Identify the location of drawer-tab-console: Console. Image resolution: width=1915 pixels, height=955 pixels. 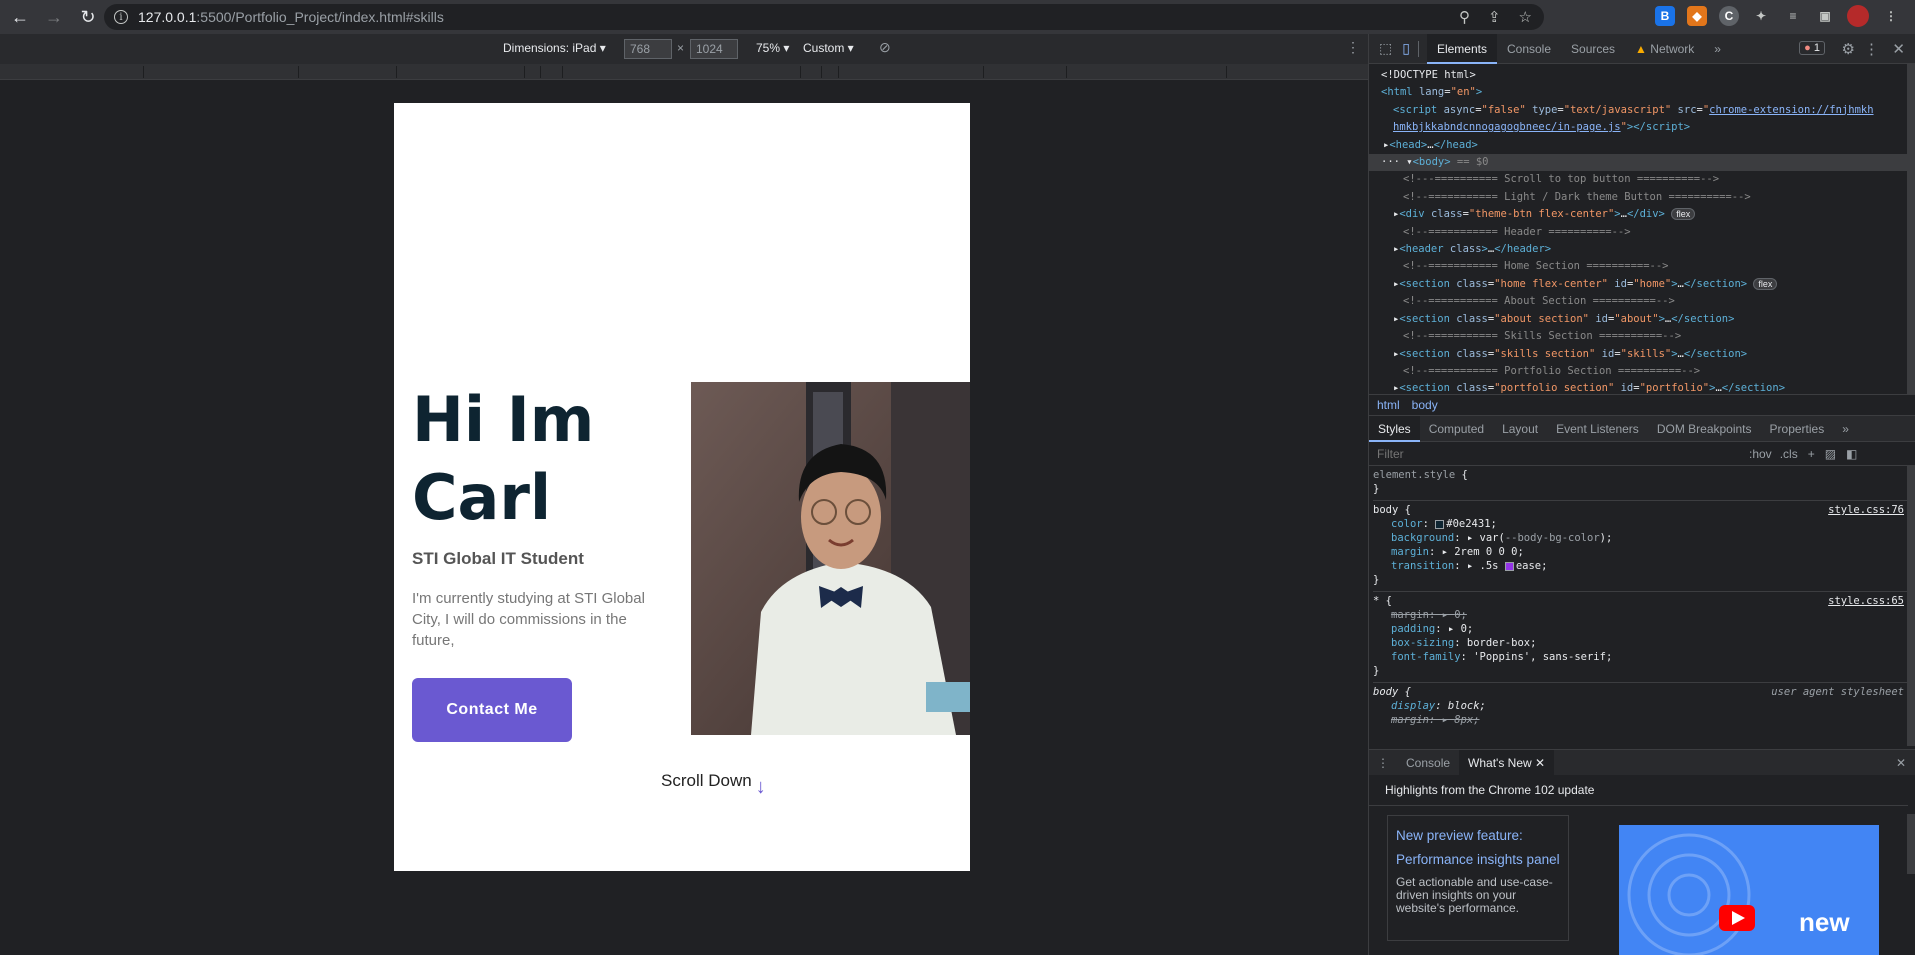
(1428, 763).